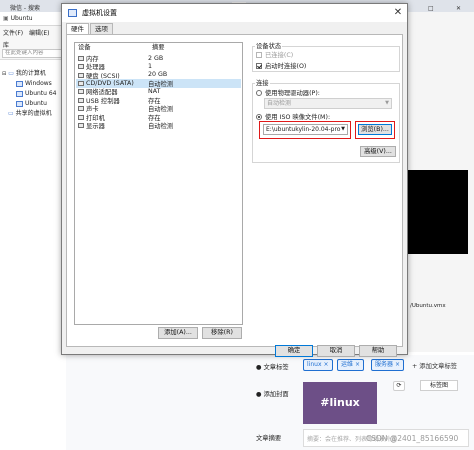 Image resolution: width=474 pixels, height=450 pixels. Describe the element at coordinates (276, 394) in the screenshot. I see `cover-label-text: 添加封面` at that location.